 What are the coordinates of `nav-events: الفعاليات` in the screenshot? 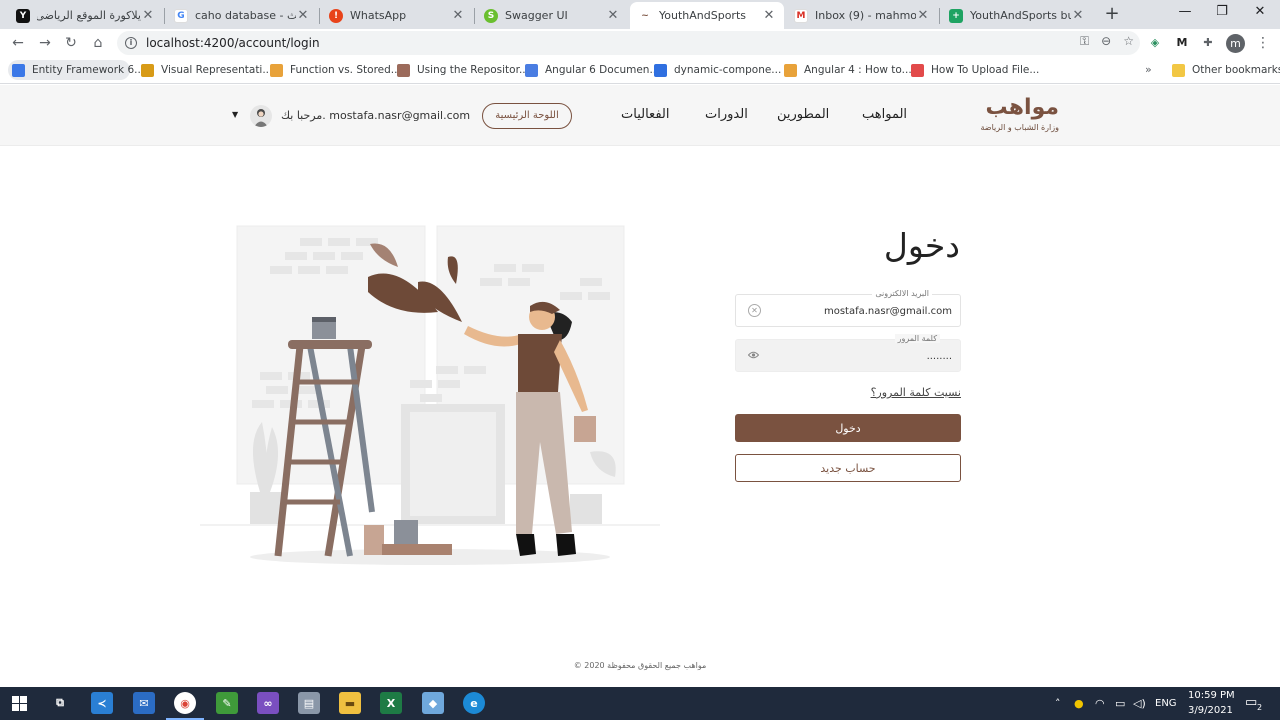 It's located at (645, 114).